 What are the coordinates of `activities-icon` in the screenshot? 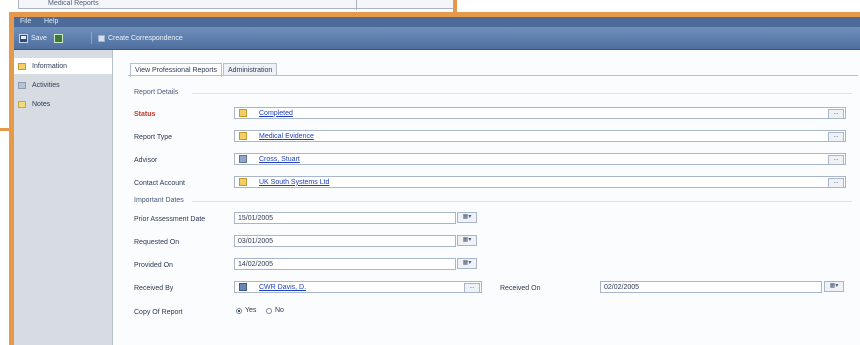 It's located at (22, 85).